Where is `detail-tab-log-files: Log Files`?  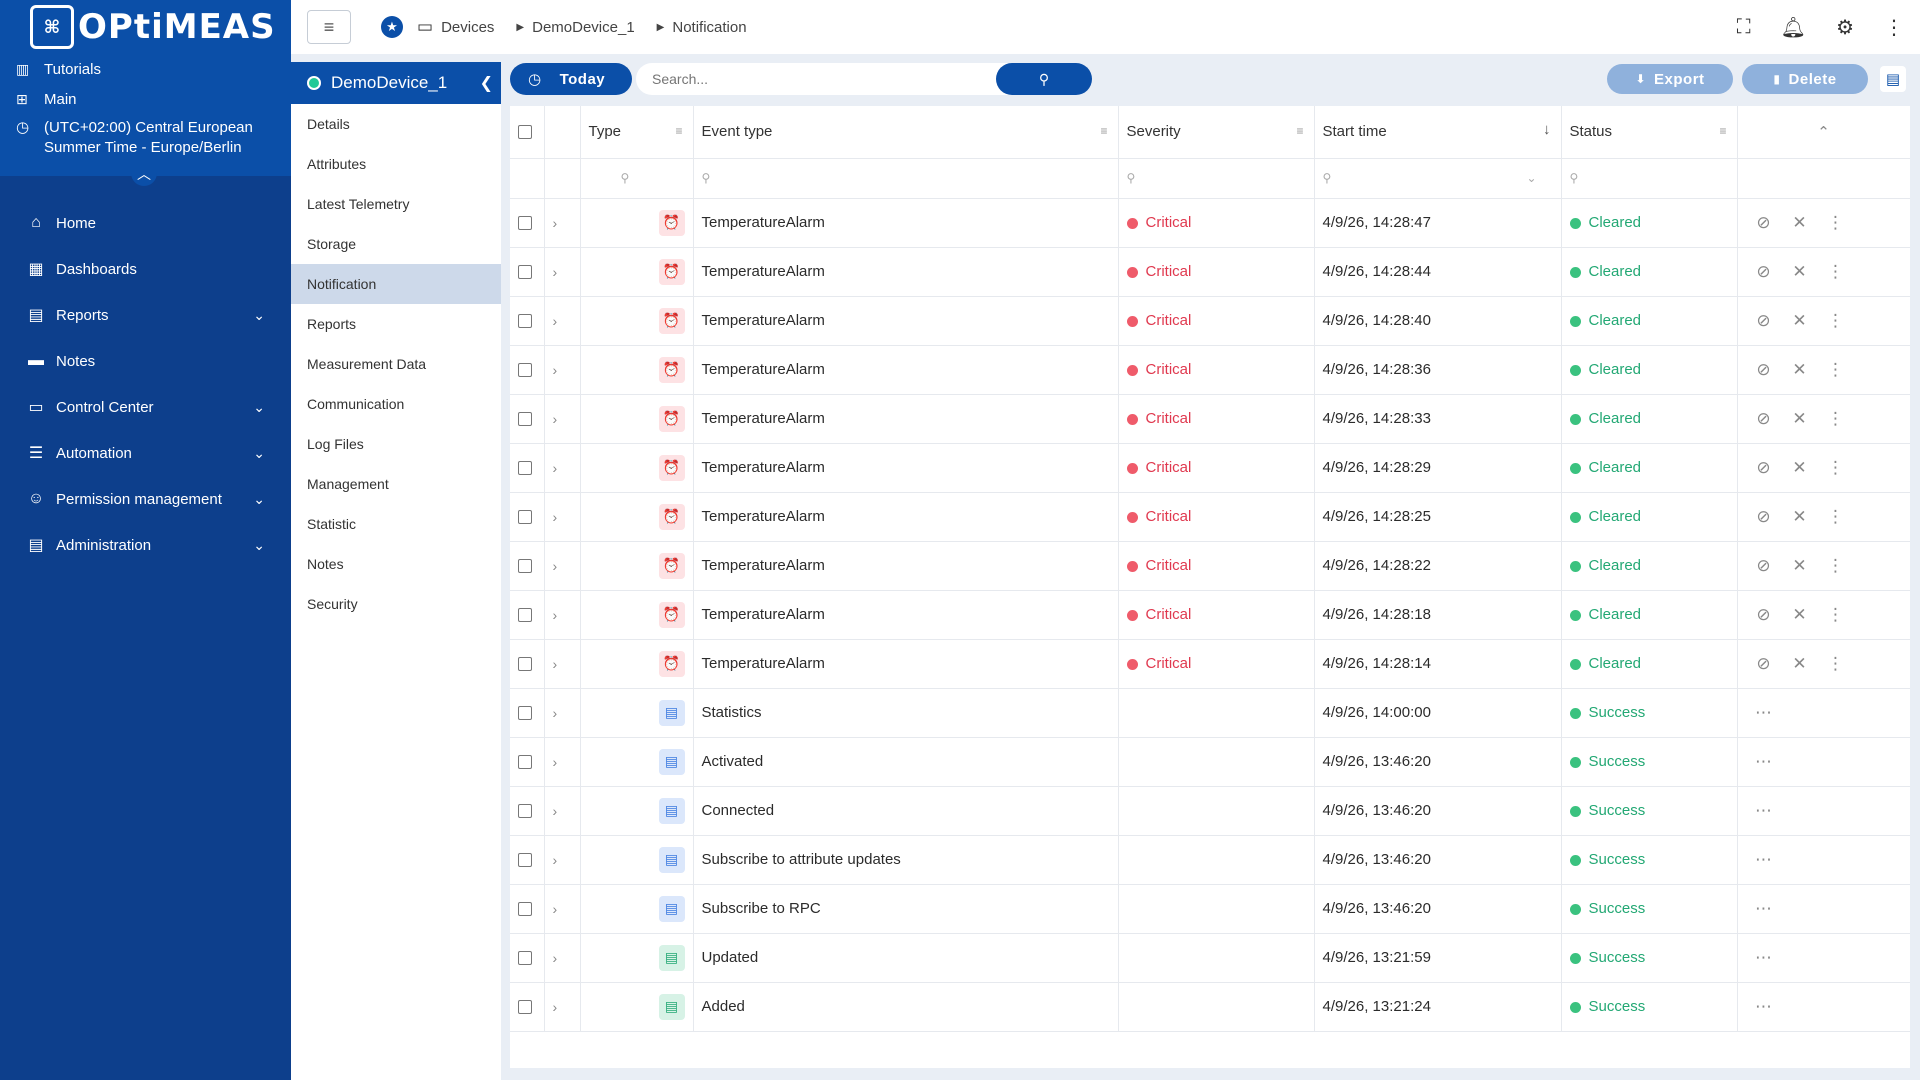
detail-tab-log-files: Log Files is located at coordinates (396, 444).